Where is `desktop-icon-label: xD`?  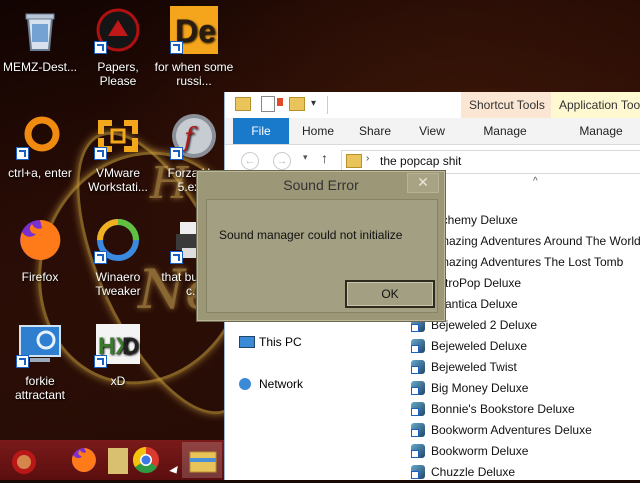 desktop-icon-label: xD is located at coordinates (118, 381).